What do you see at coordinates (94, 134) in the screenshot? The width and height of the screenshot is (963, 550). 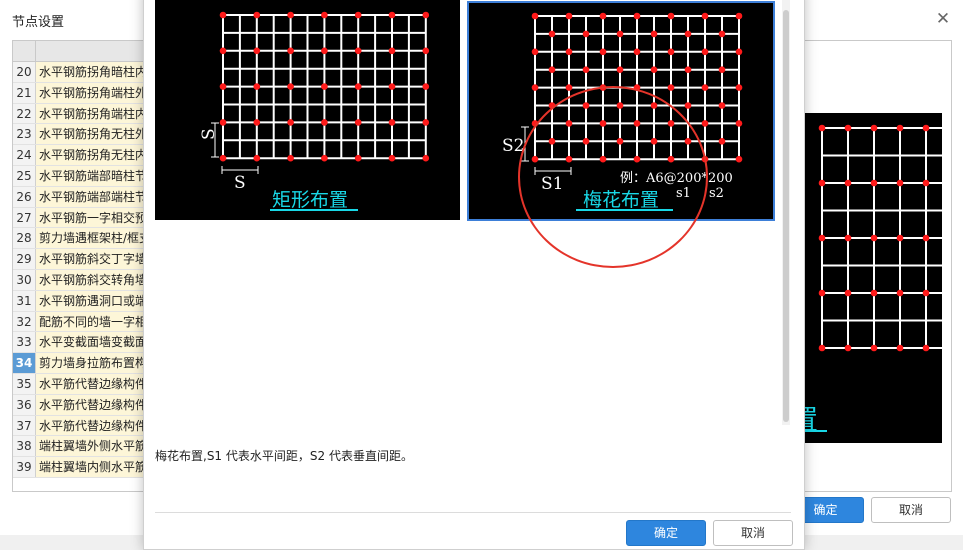 I see `row-label: 水平钢筋拐角无柱外` at bounding box center [94, 134].